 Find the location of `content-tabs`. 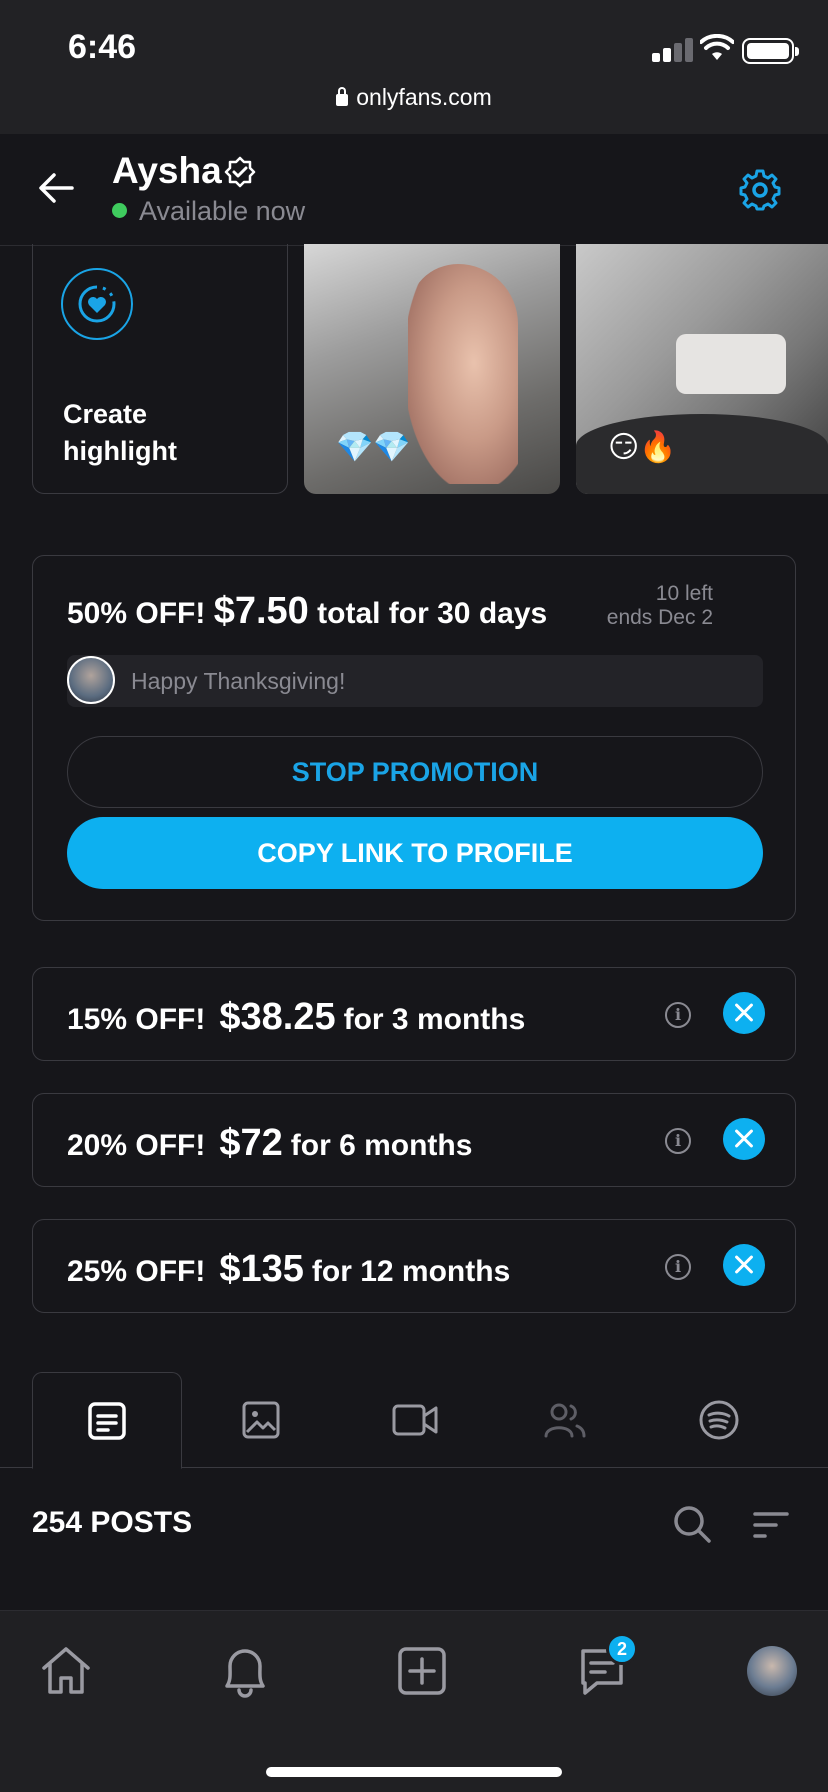

content-tabs is located at coordinates (414, 1420).